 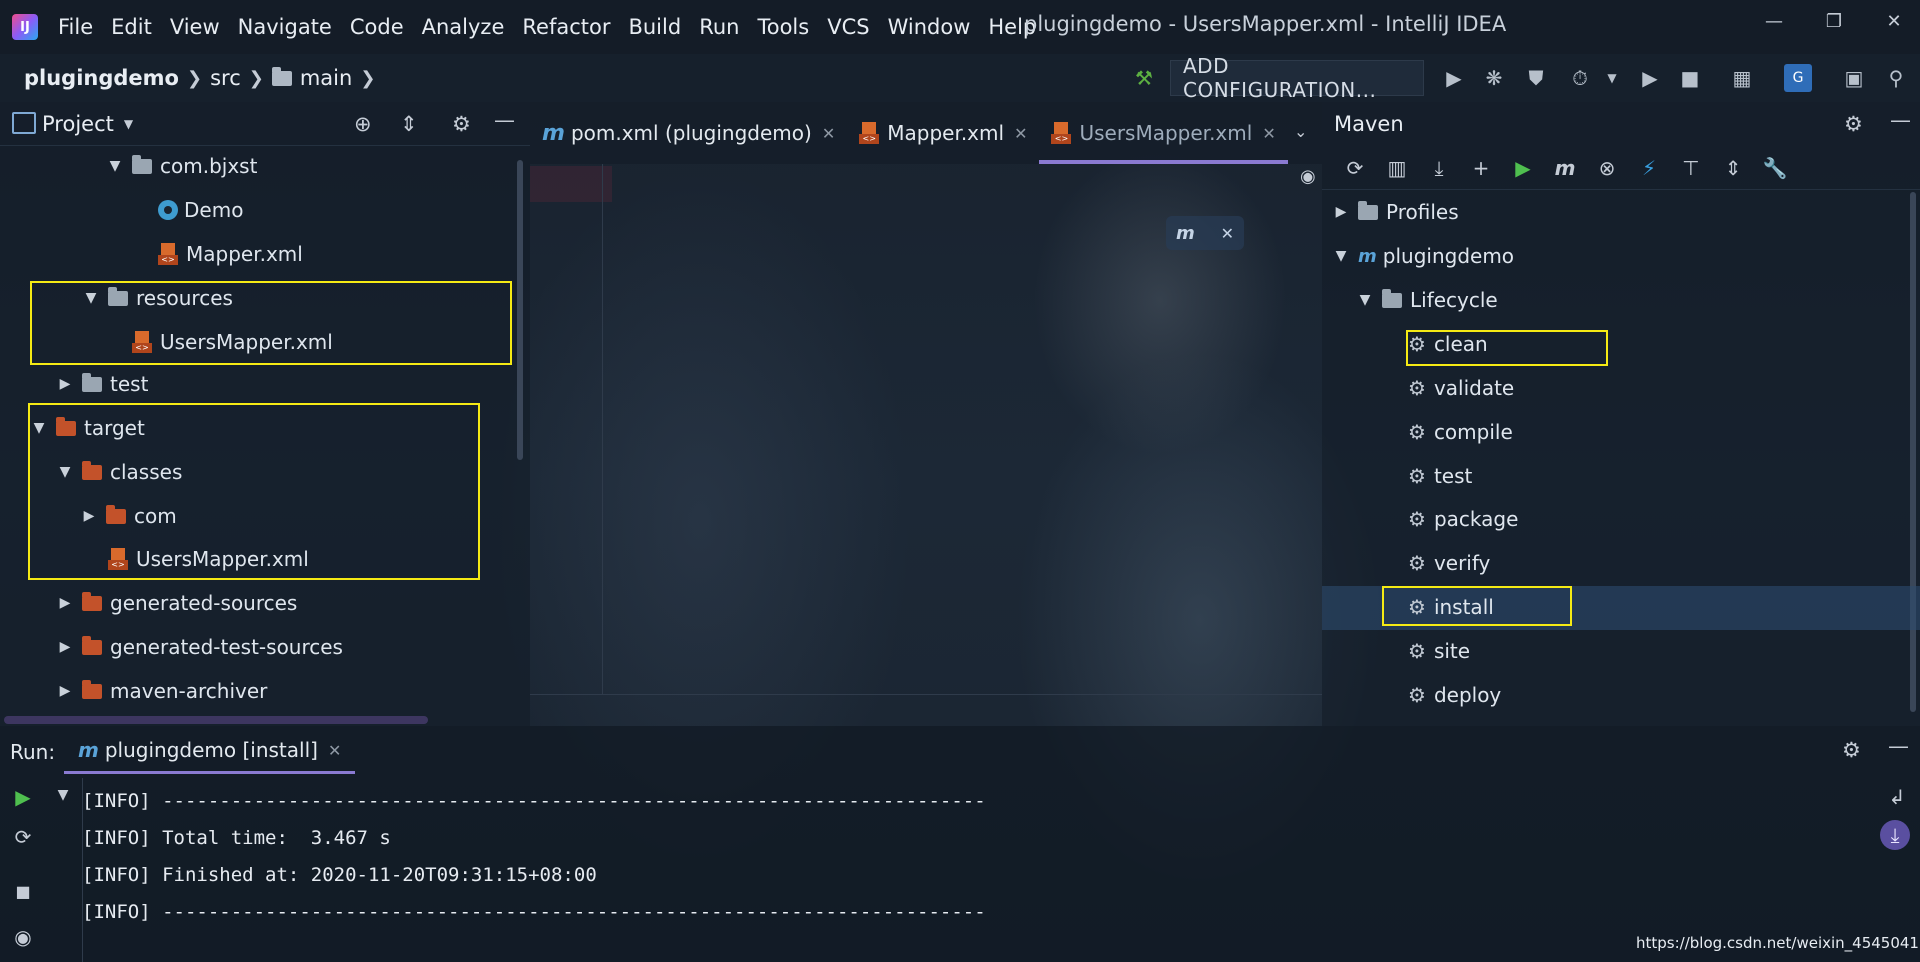 What do you see at coordinates (162, 691) in the screenshot?
I see `tree-item-maven-archiver: ▶ maven-archiver` at bounding box center [162, 691].